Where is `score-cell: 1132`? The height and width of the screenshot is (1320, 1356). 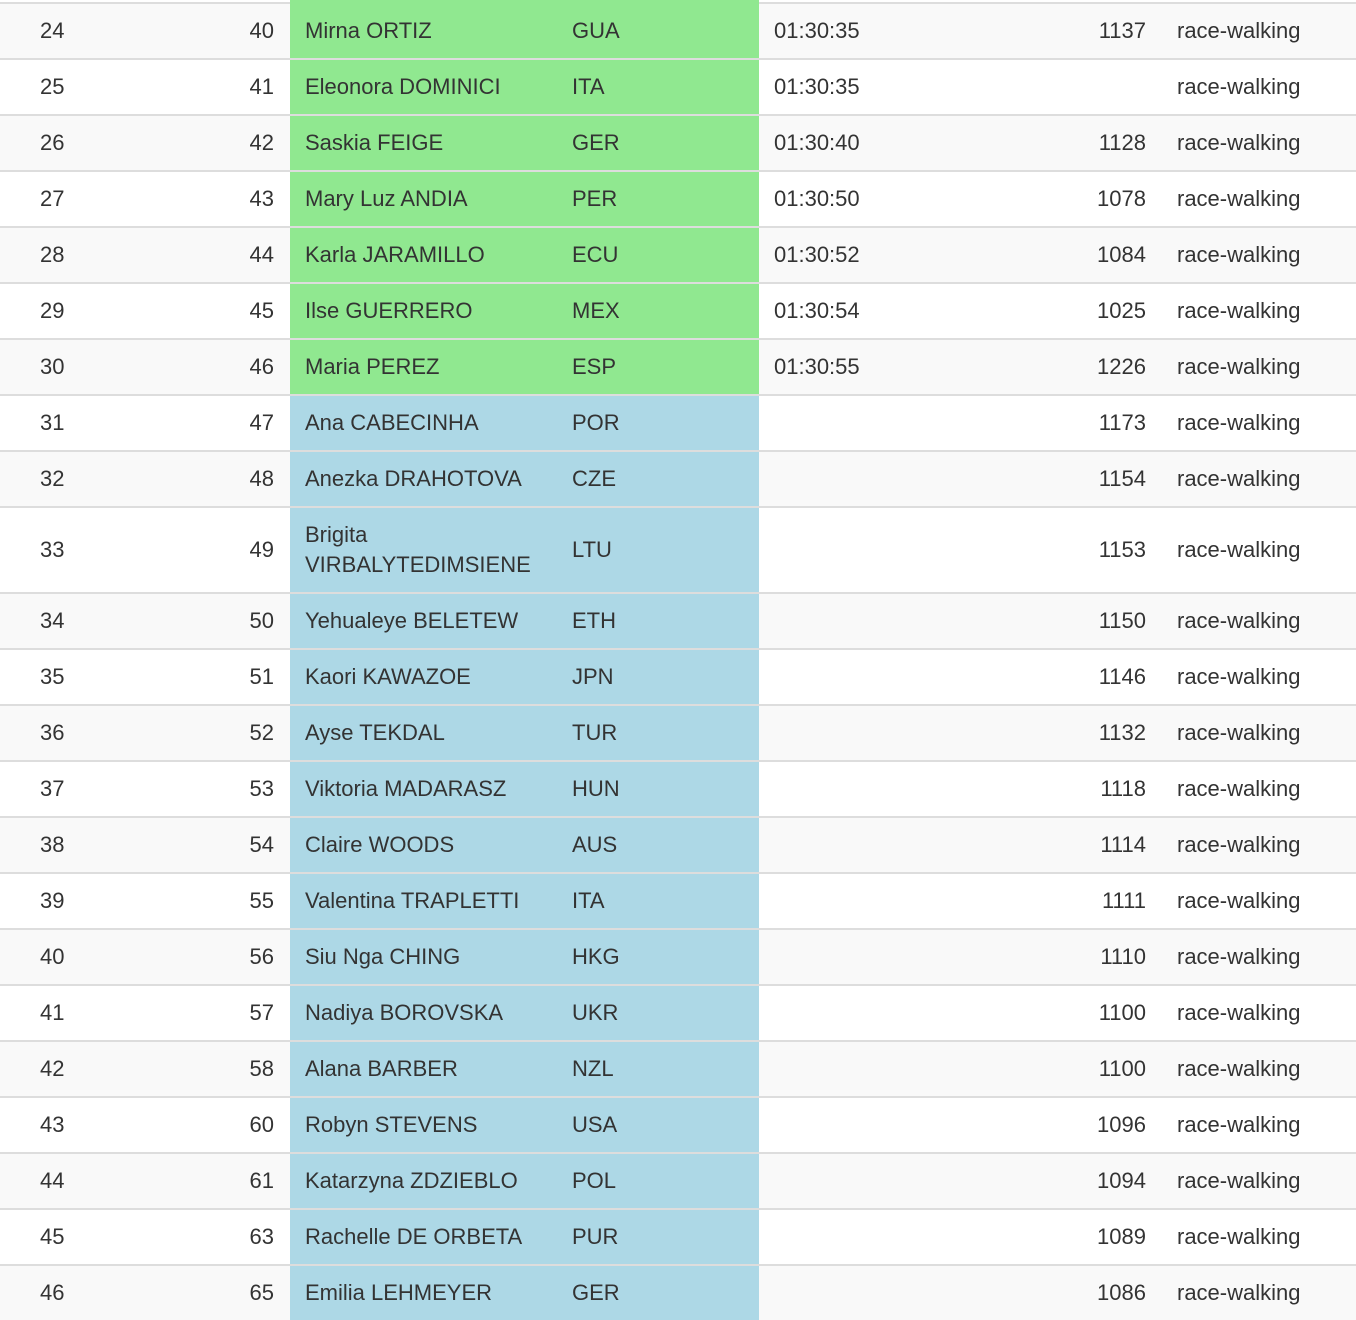 score-cell: 1132 is located at coordinates (1122, 732).